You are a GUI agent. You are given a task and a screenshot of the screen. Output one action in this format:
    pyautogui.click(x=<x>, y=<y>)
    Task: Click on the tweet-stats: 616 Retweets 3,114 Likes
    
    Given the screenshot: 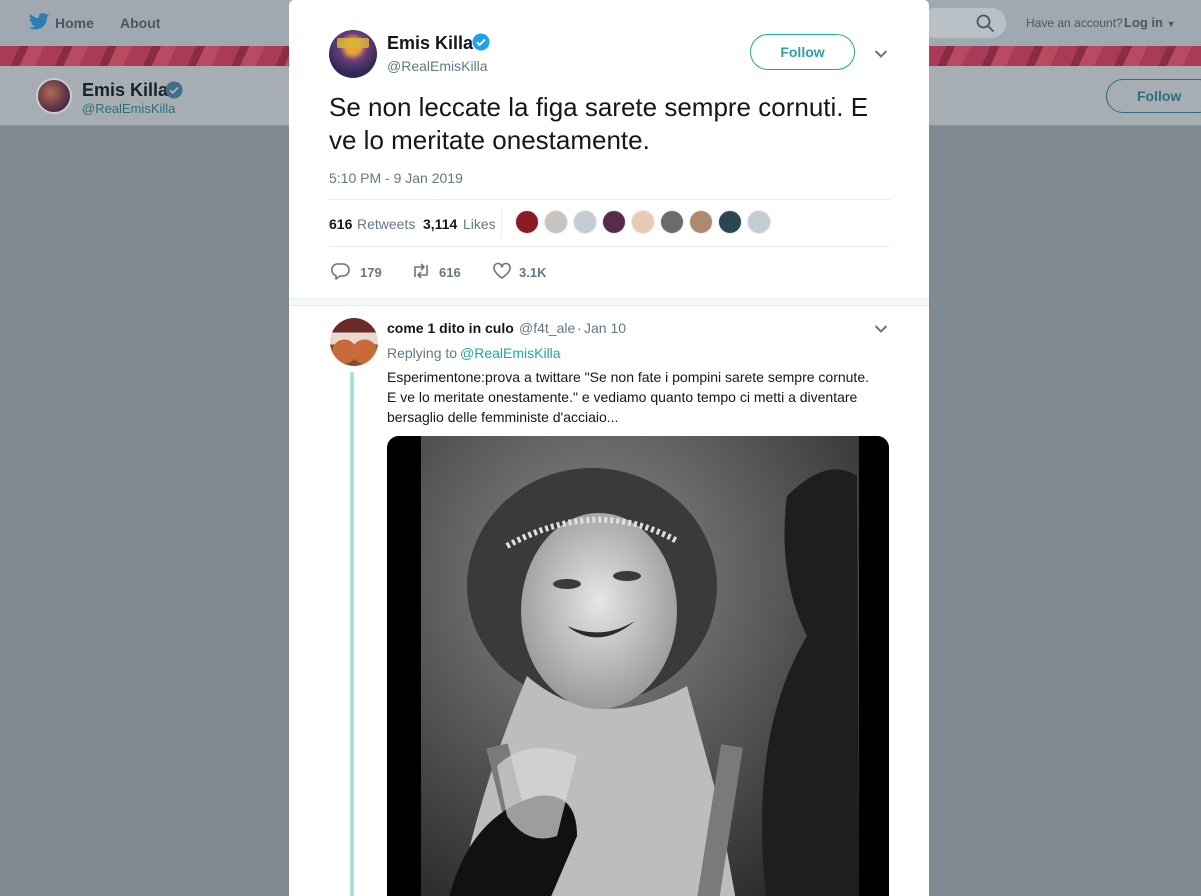 What is the action you would take?
    pyautogui.click(x=609, y=223)
    